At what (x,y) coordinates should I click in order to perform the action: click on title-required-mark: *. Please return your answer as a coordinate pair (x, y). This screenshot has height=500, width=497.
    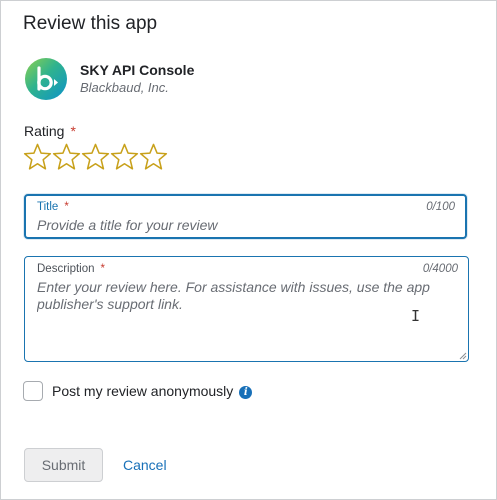
    Looking at the image, I should click on (66, 207).